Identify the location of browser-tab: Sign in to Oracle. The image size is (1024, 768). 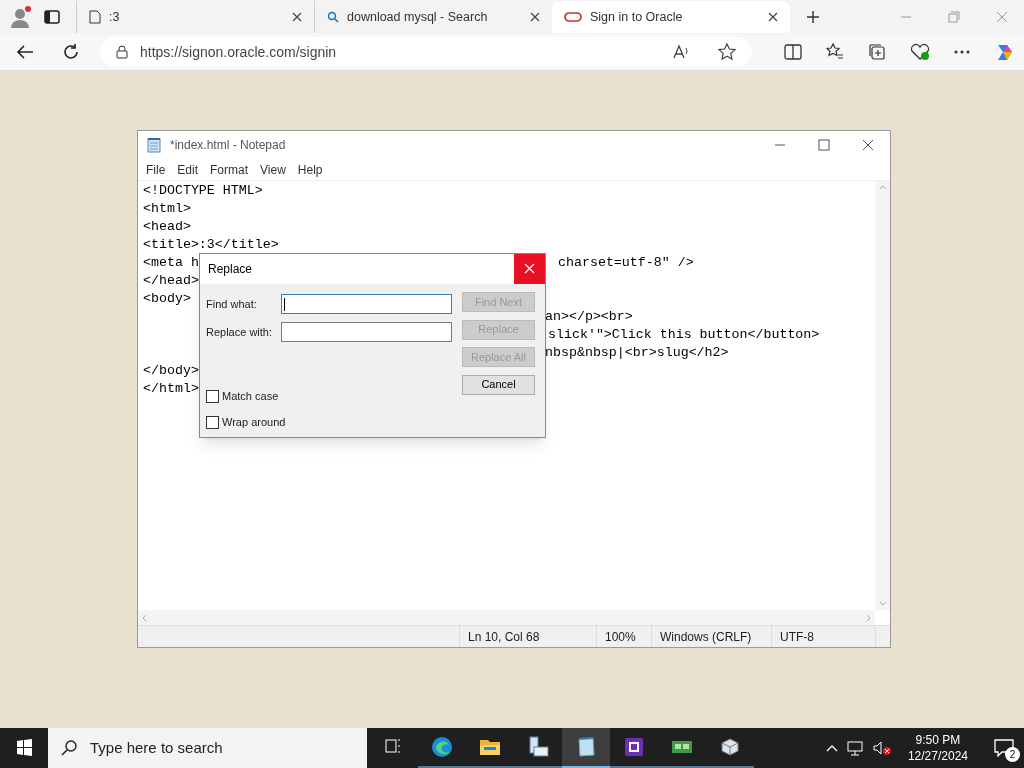
(671, 17).